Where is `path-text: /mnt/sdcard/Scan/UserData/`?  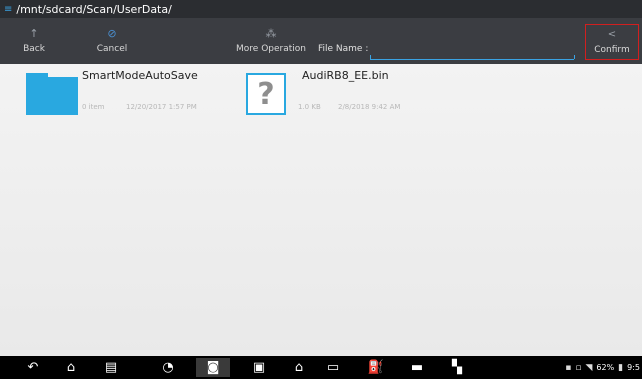 path-text: /mnt/sdcard/Scan/UserData/ is located at coordinates (94, 9).